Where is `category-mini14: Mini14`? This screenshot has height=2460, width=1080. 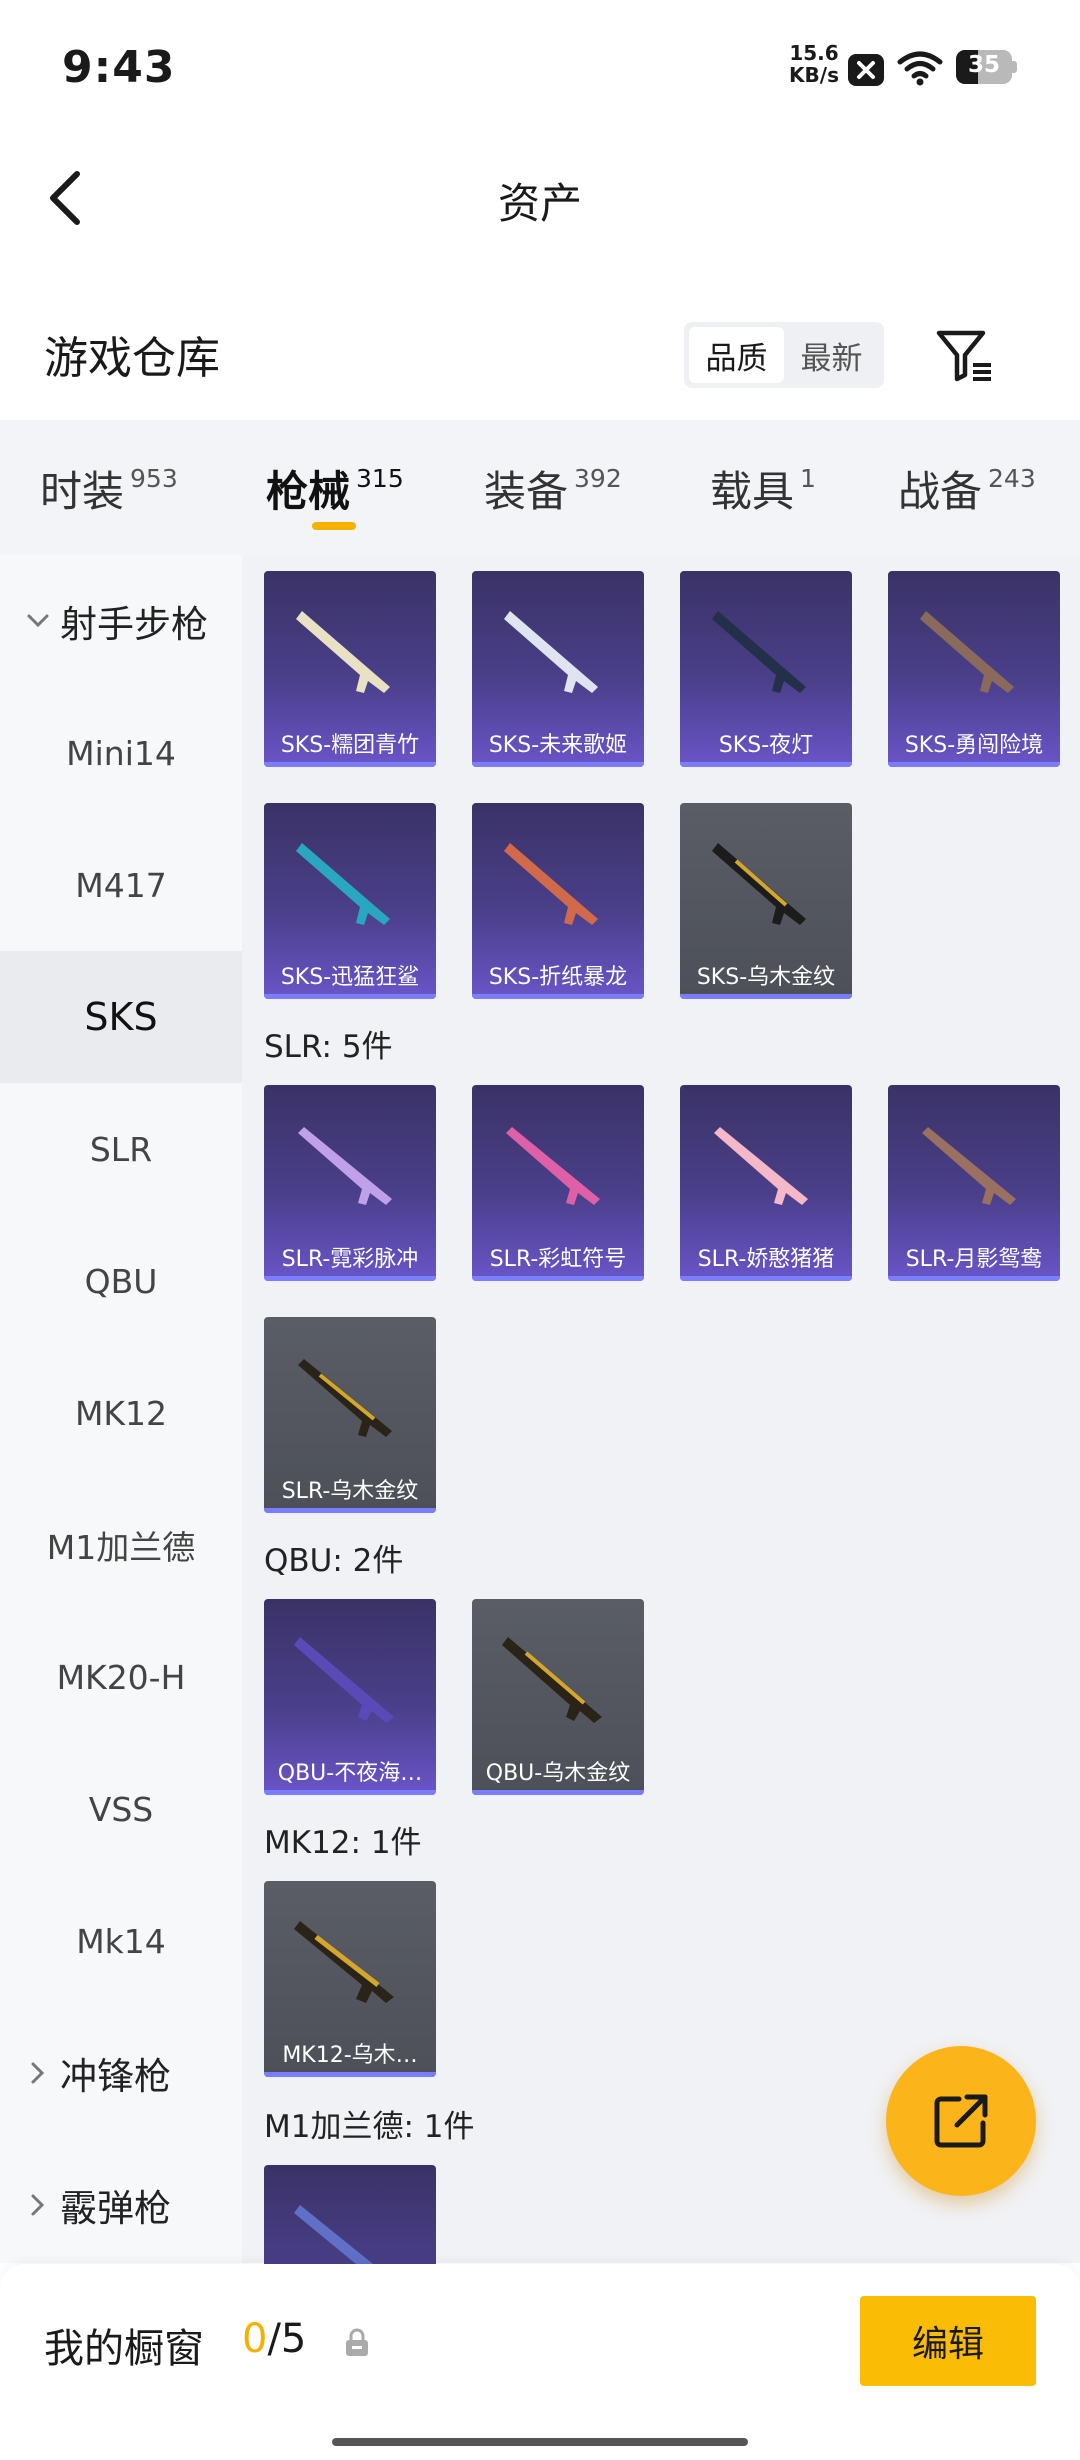 category-mini14: Mini14 is located at coordinates (121, 753).